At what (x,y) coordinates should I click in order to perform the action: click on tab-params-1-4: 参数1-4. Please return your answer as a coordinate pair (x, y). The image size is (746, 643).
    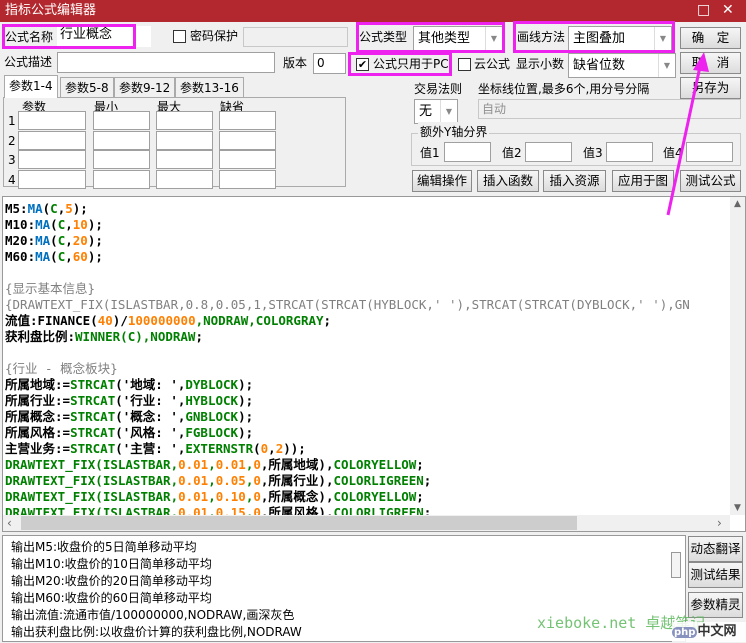
    Looking at the image, I should click on (31, 86).